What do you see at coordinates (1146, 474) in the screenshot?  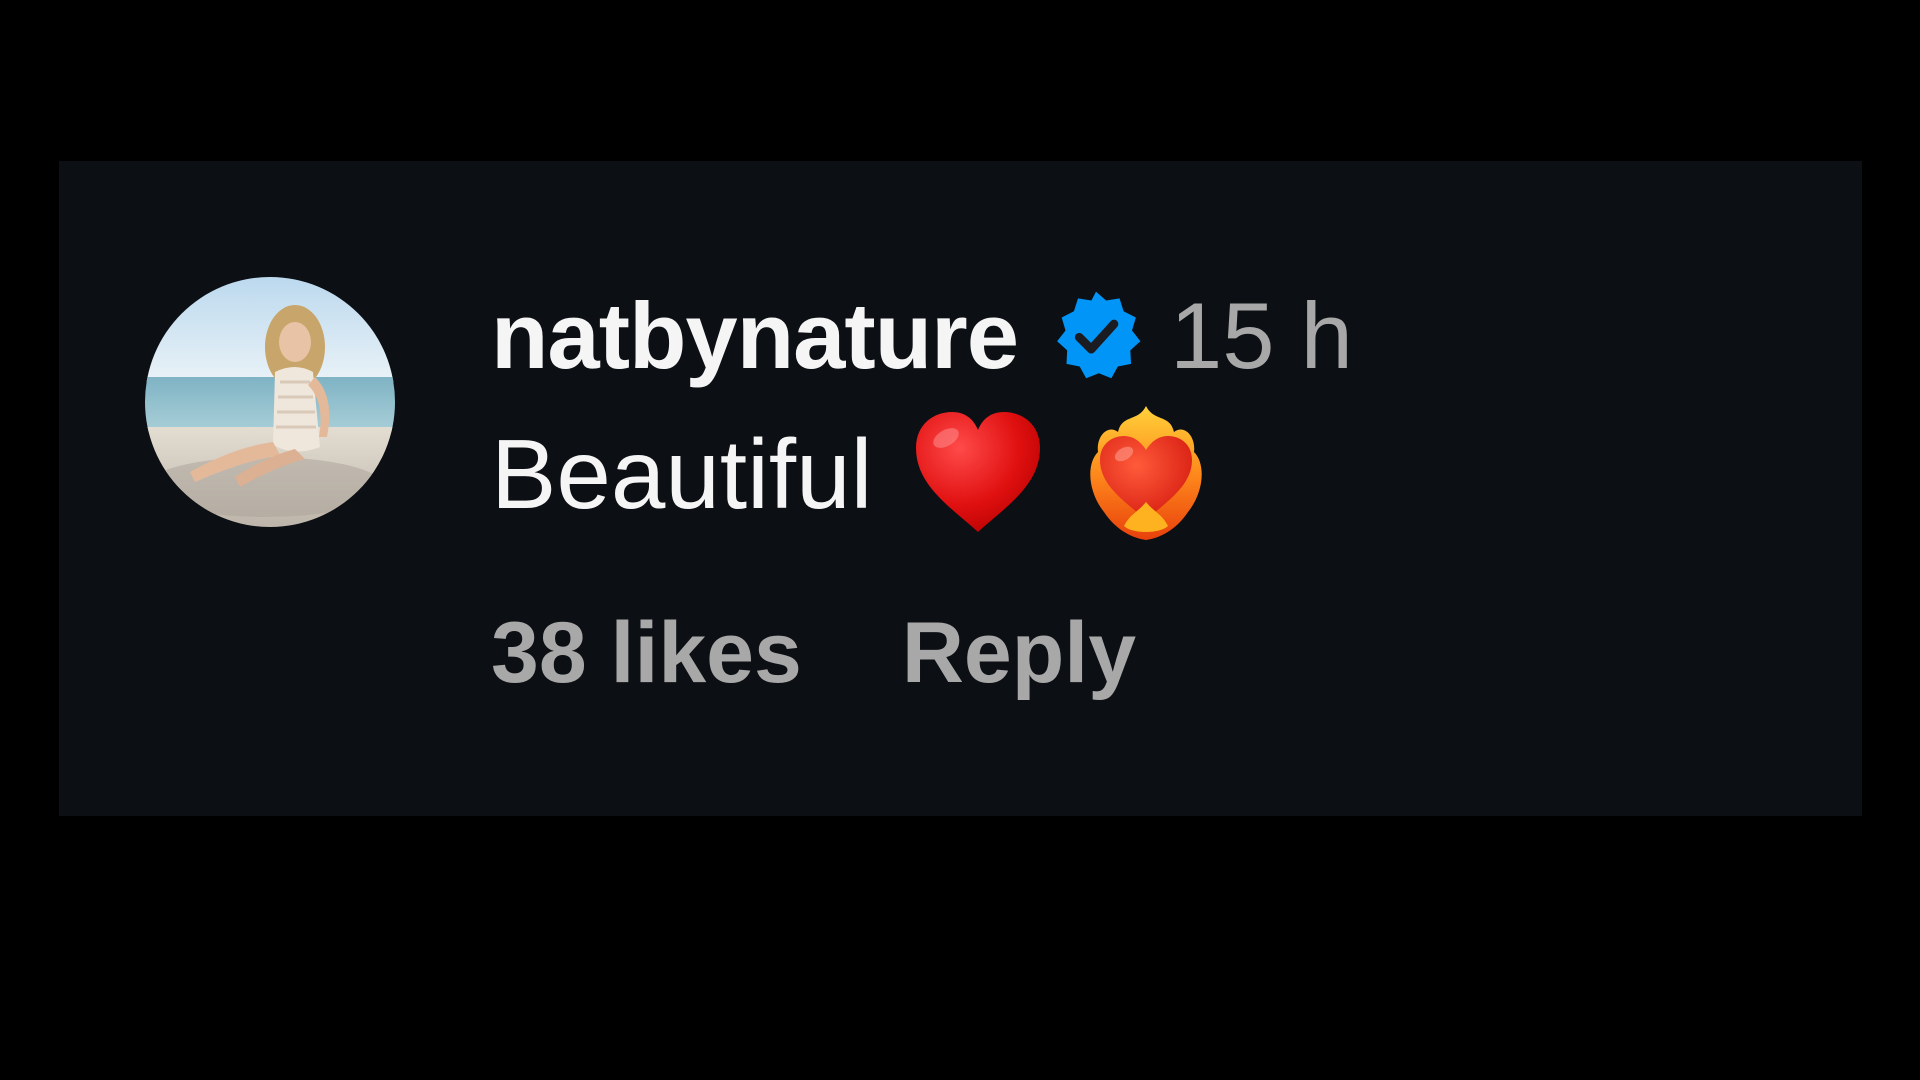 I see `heart-on-fire-icon` at bounding box center [1146, 474].